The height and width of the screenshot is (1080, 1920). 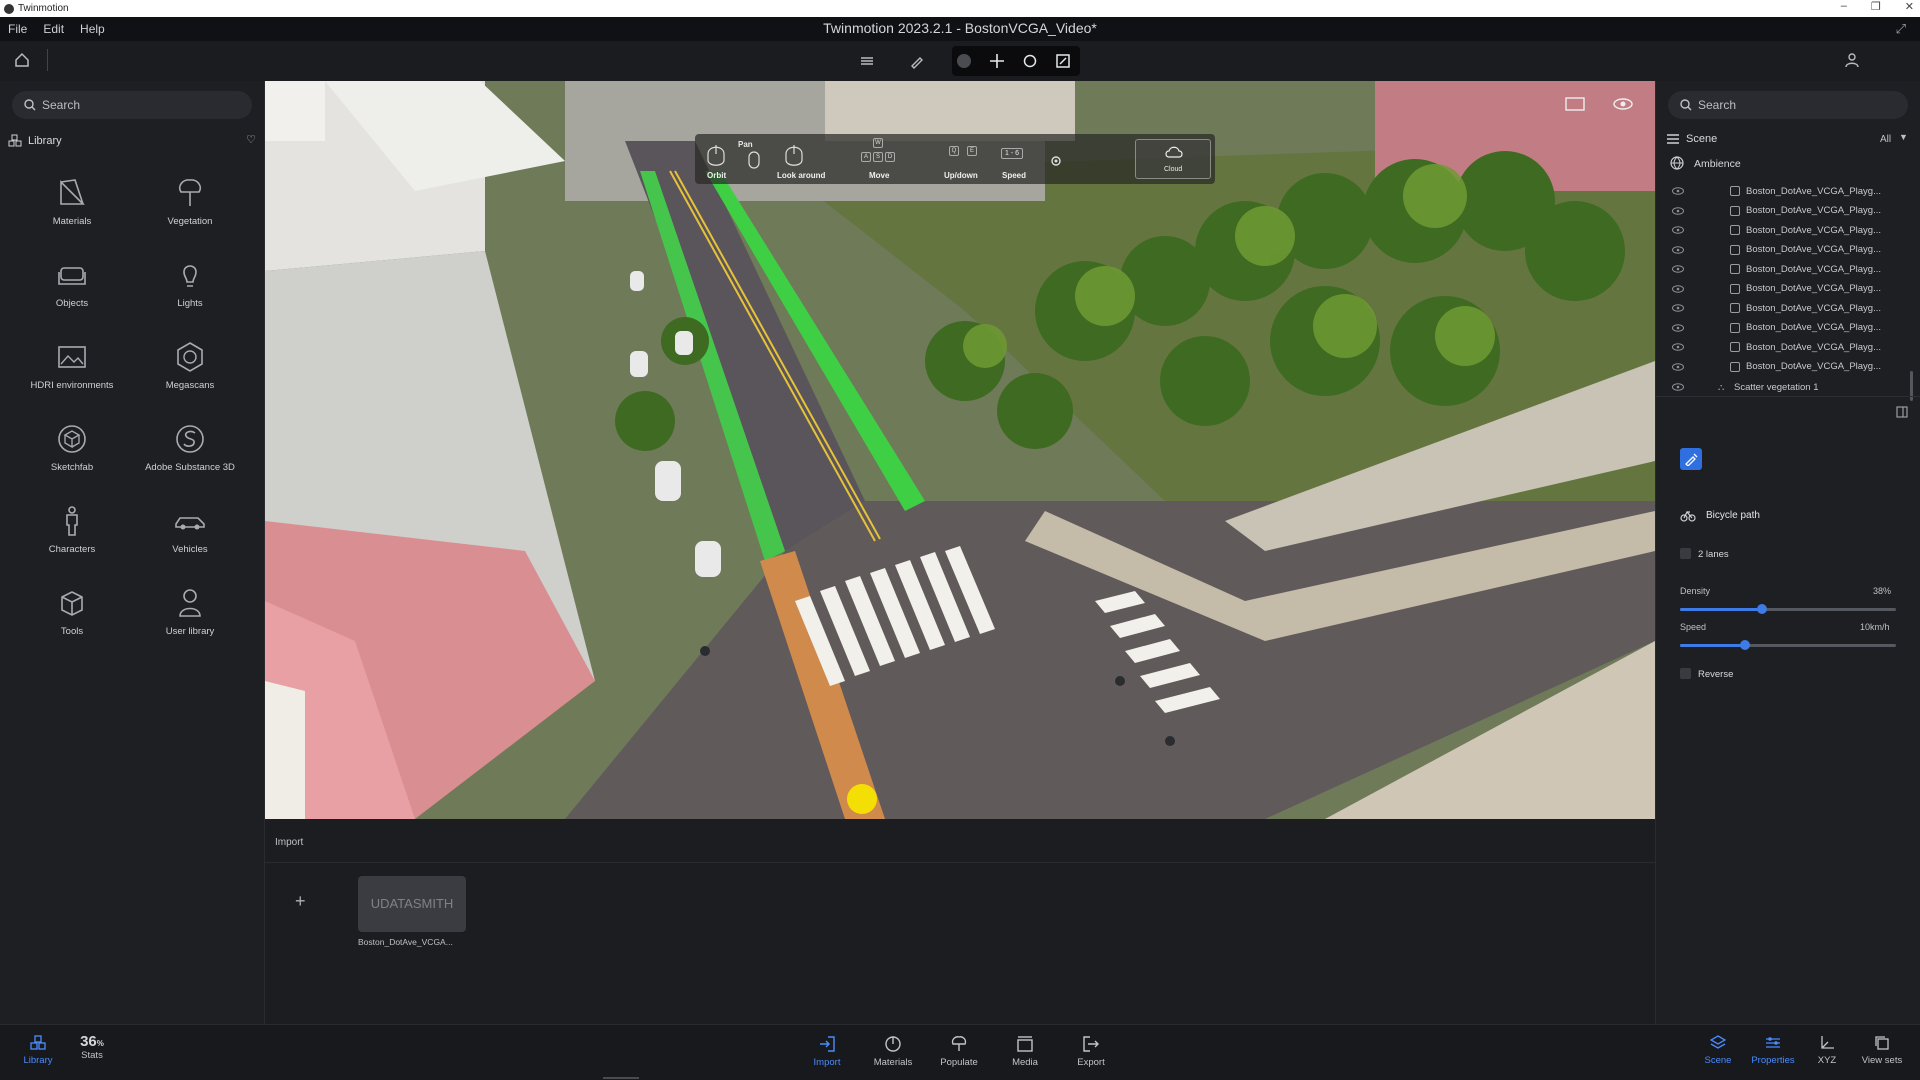 I want to click on home-icon, so click(x=22, y=60).